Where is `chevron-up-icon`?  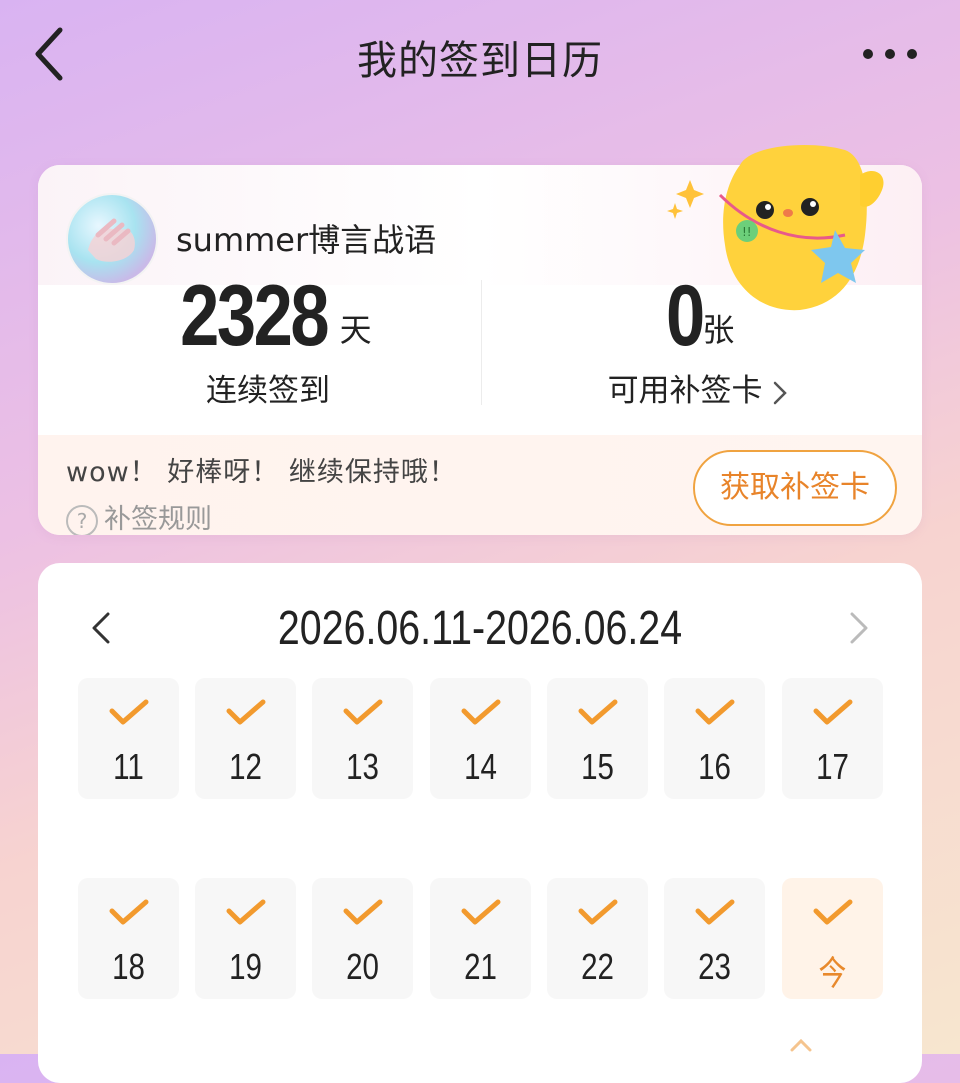 chevron-up-icon is located at coordinates (801, 1045).